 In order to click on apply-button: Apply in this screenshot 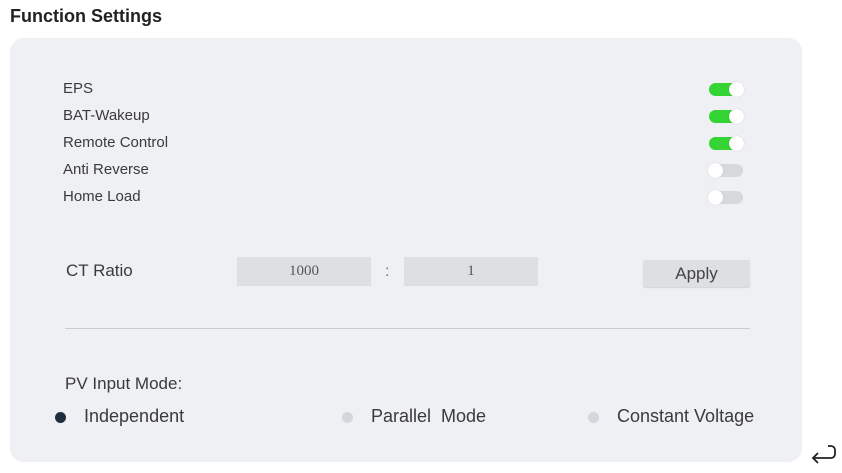, I will do `click(696, 273)`.